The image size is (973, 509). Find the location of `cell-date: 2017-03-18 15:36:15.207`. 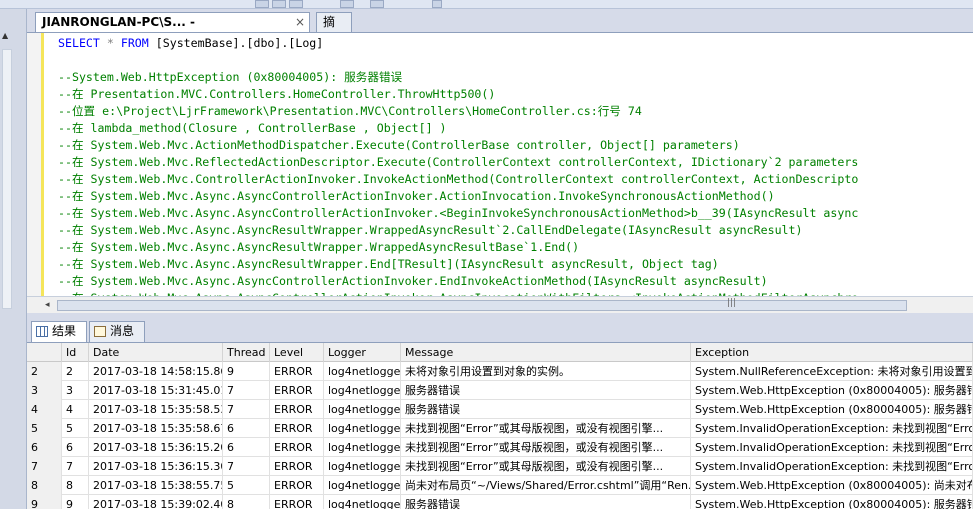

cell-date: 2017-03-18 15:36:15.207 is located at coordinates (156, 447).